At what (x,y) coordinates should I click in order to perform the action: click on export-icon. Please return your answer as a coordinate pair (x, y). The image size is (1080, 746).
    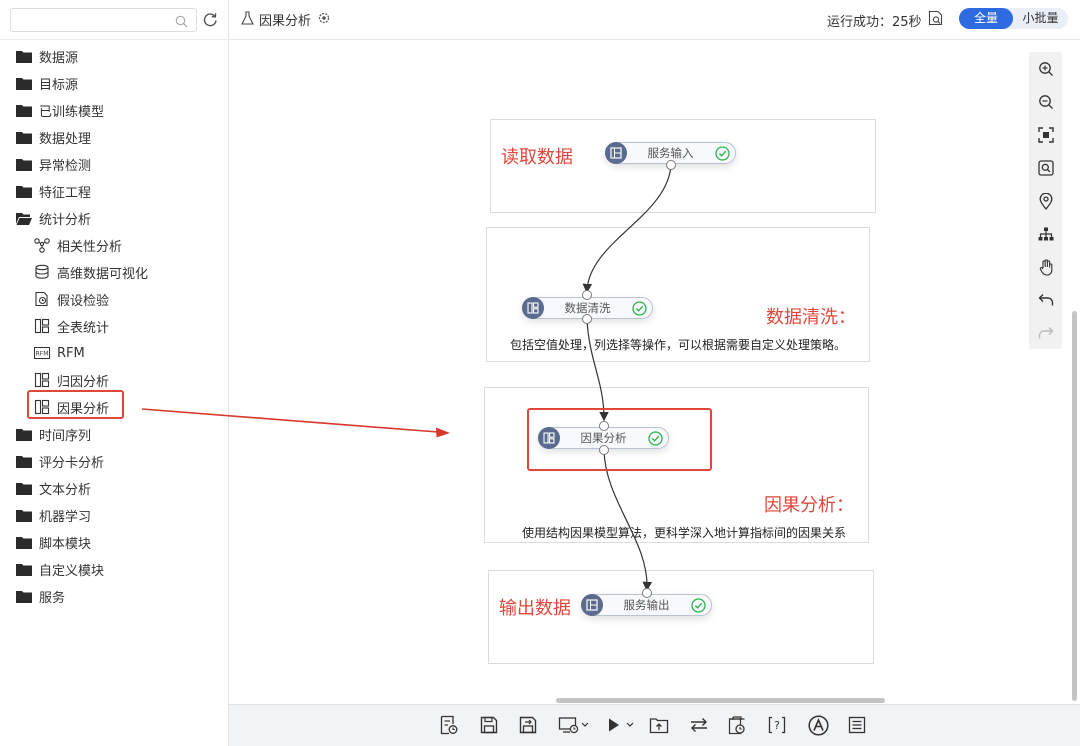
    Looking at the image, I should click on (659, 725).